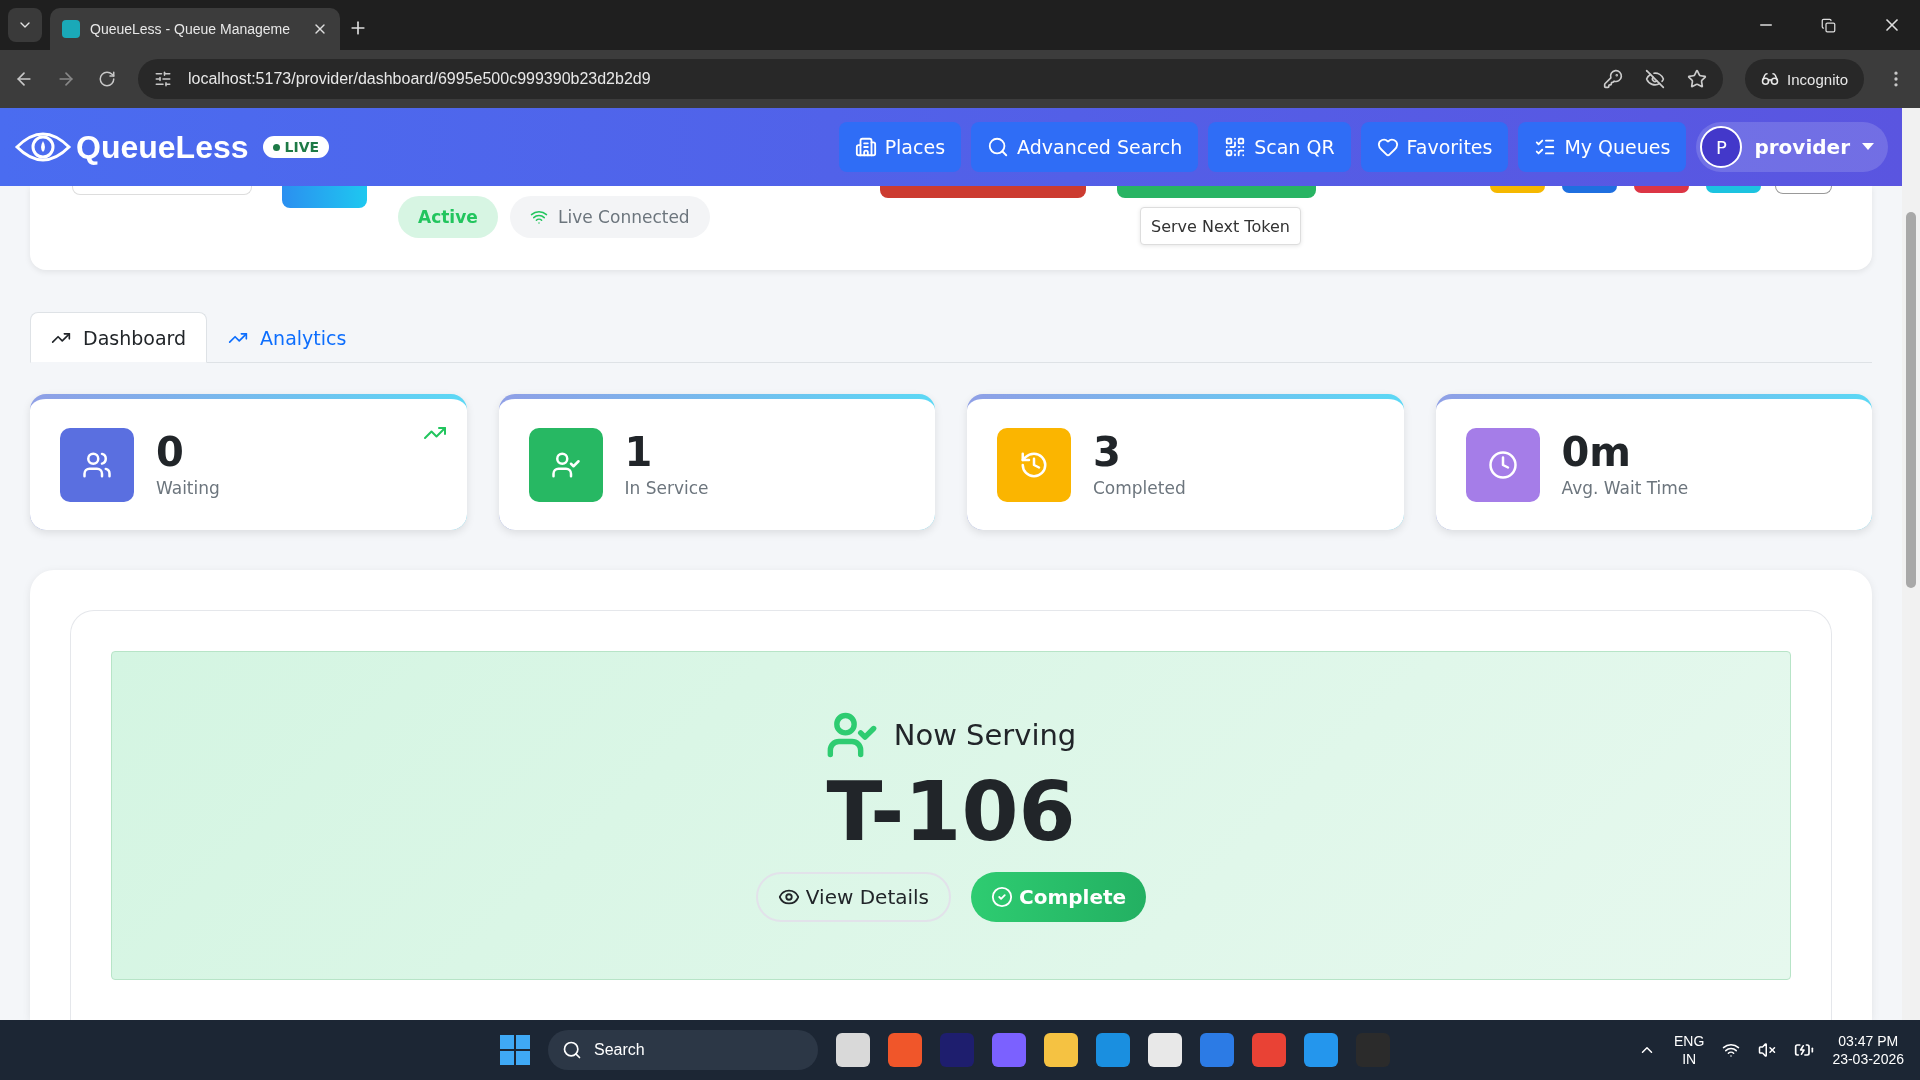  I want to click on stat-label: Completed, so click(1139, 487).